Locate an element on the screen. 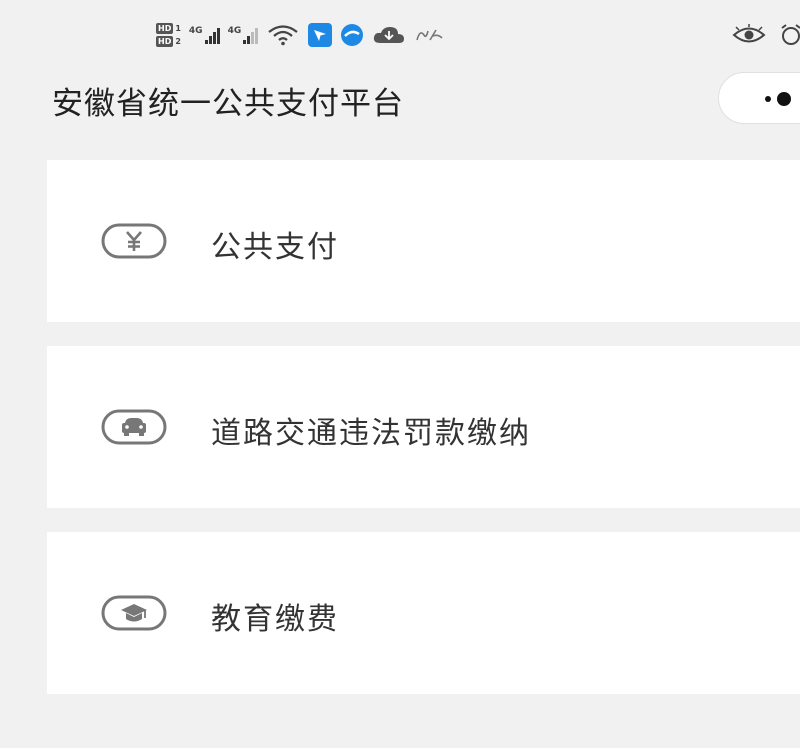 The height and width of the screenshot is (748, 800). eye-icon is located at coordinates (749, 33).